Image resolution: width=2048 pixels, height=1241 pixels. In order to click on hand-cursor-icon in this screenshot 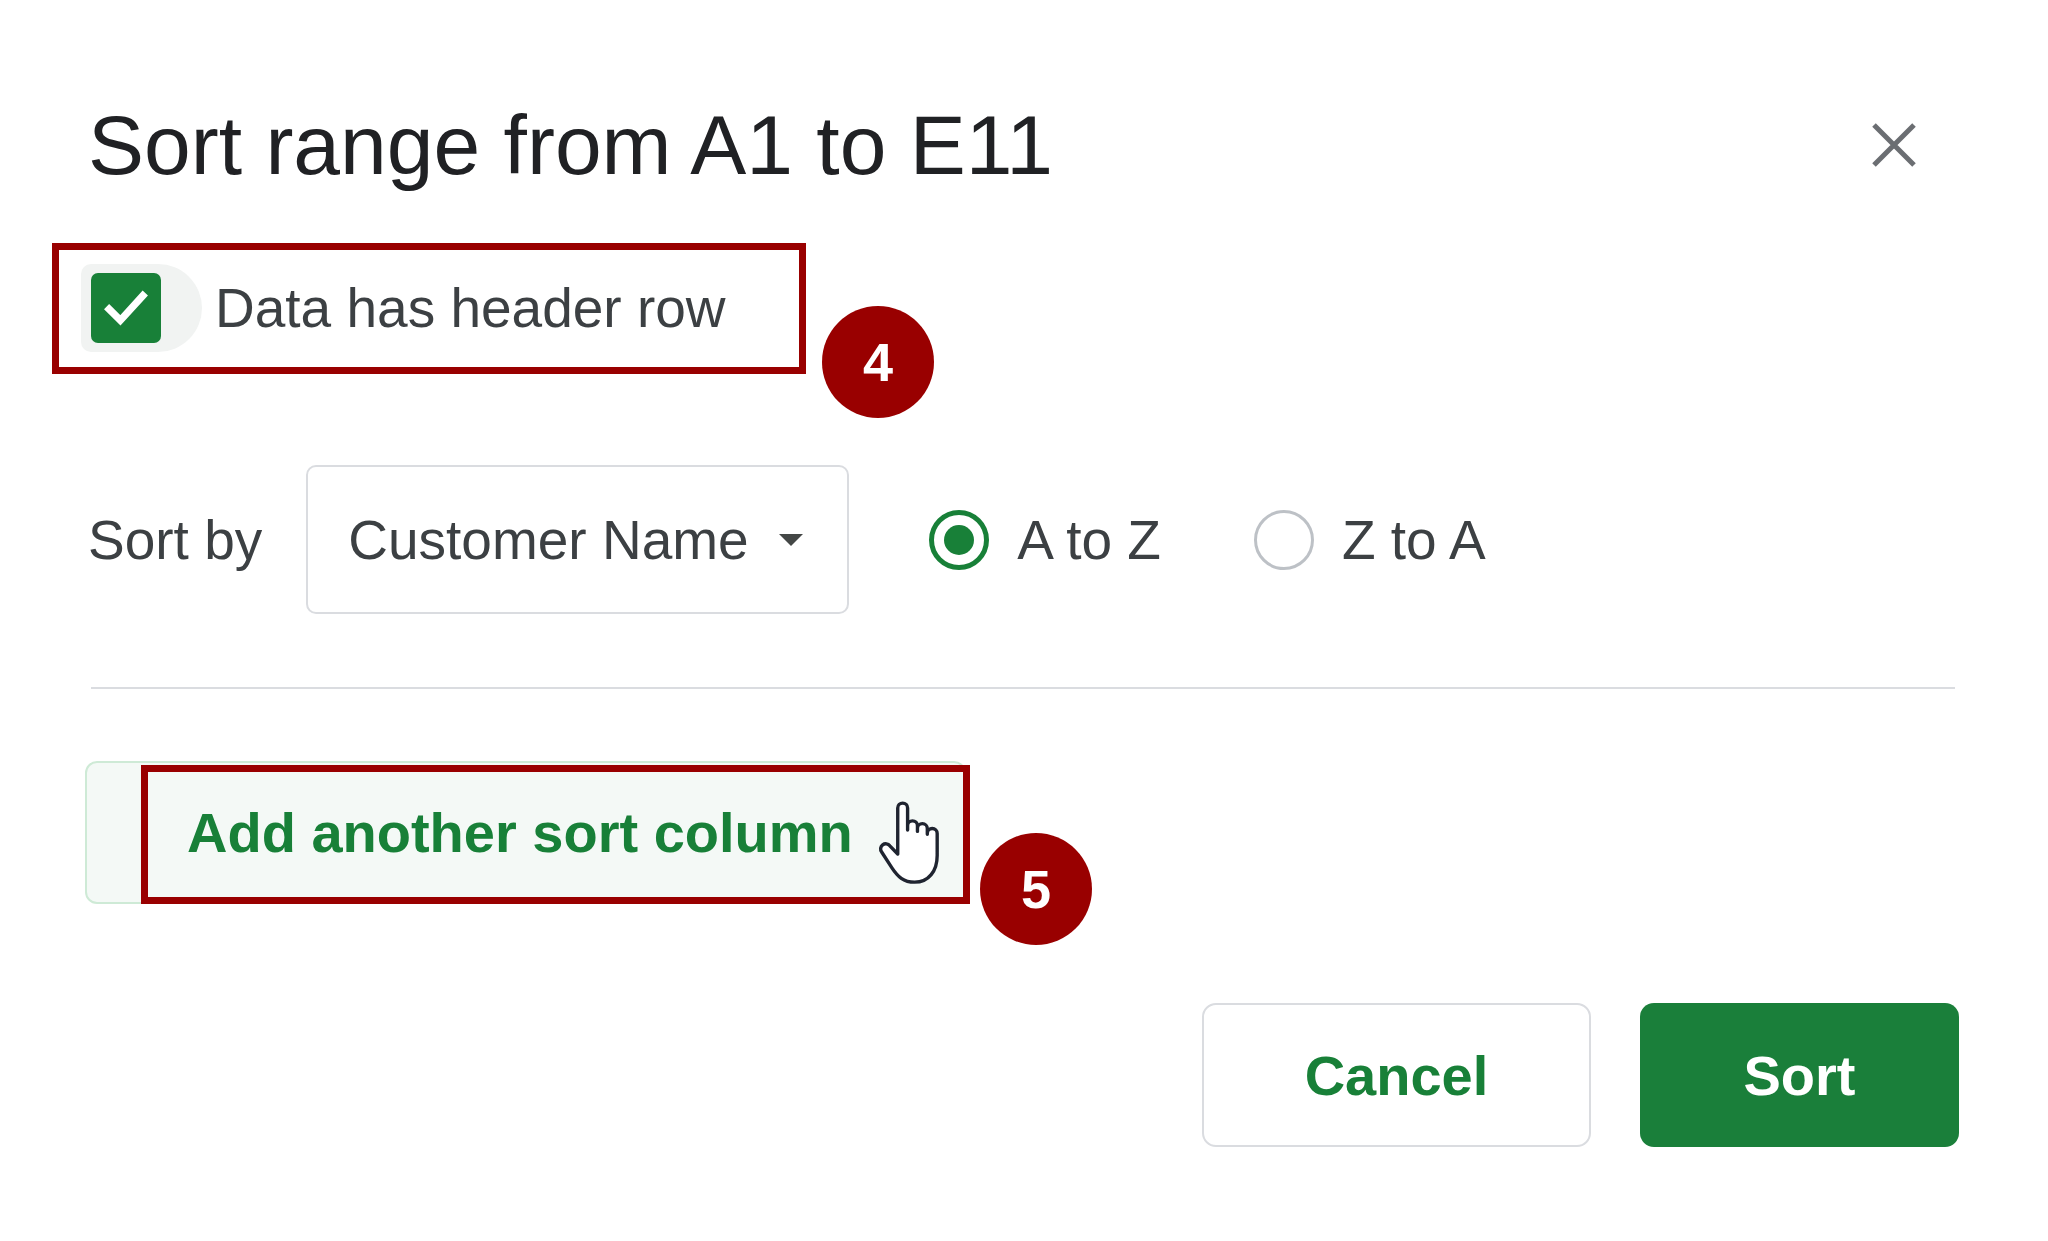, I will do `click(909, 842)`.